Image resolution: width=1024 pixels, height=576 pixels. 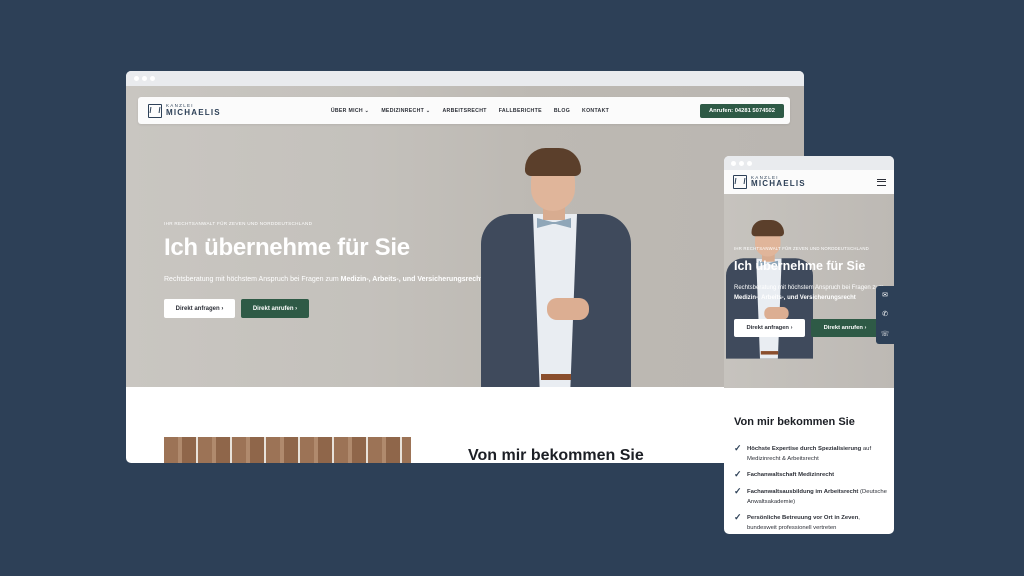 I want to click on nav-item-medizinrecht: MEDIZINRECHT ⌄, so click(x=405, y=111).